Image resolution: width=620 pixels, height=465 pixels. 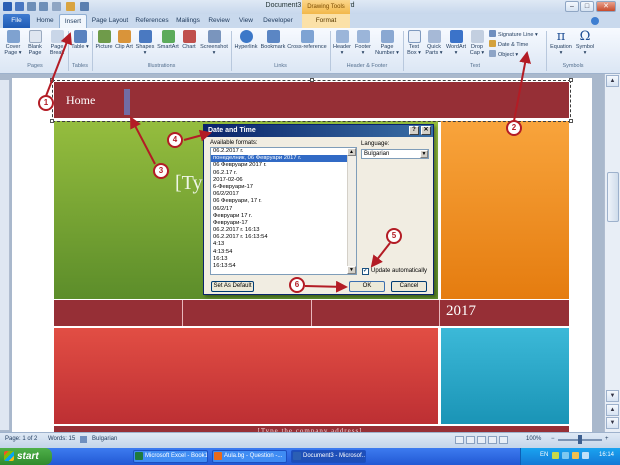 What do you see at coordinates (219, 21) in the screenshot?
I see `tab-review: Review` at bounding box center [219, 21].